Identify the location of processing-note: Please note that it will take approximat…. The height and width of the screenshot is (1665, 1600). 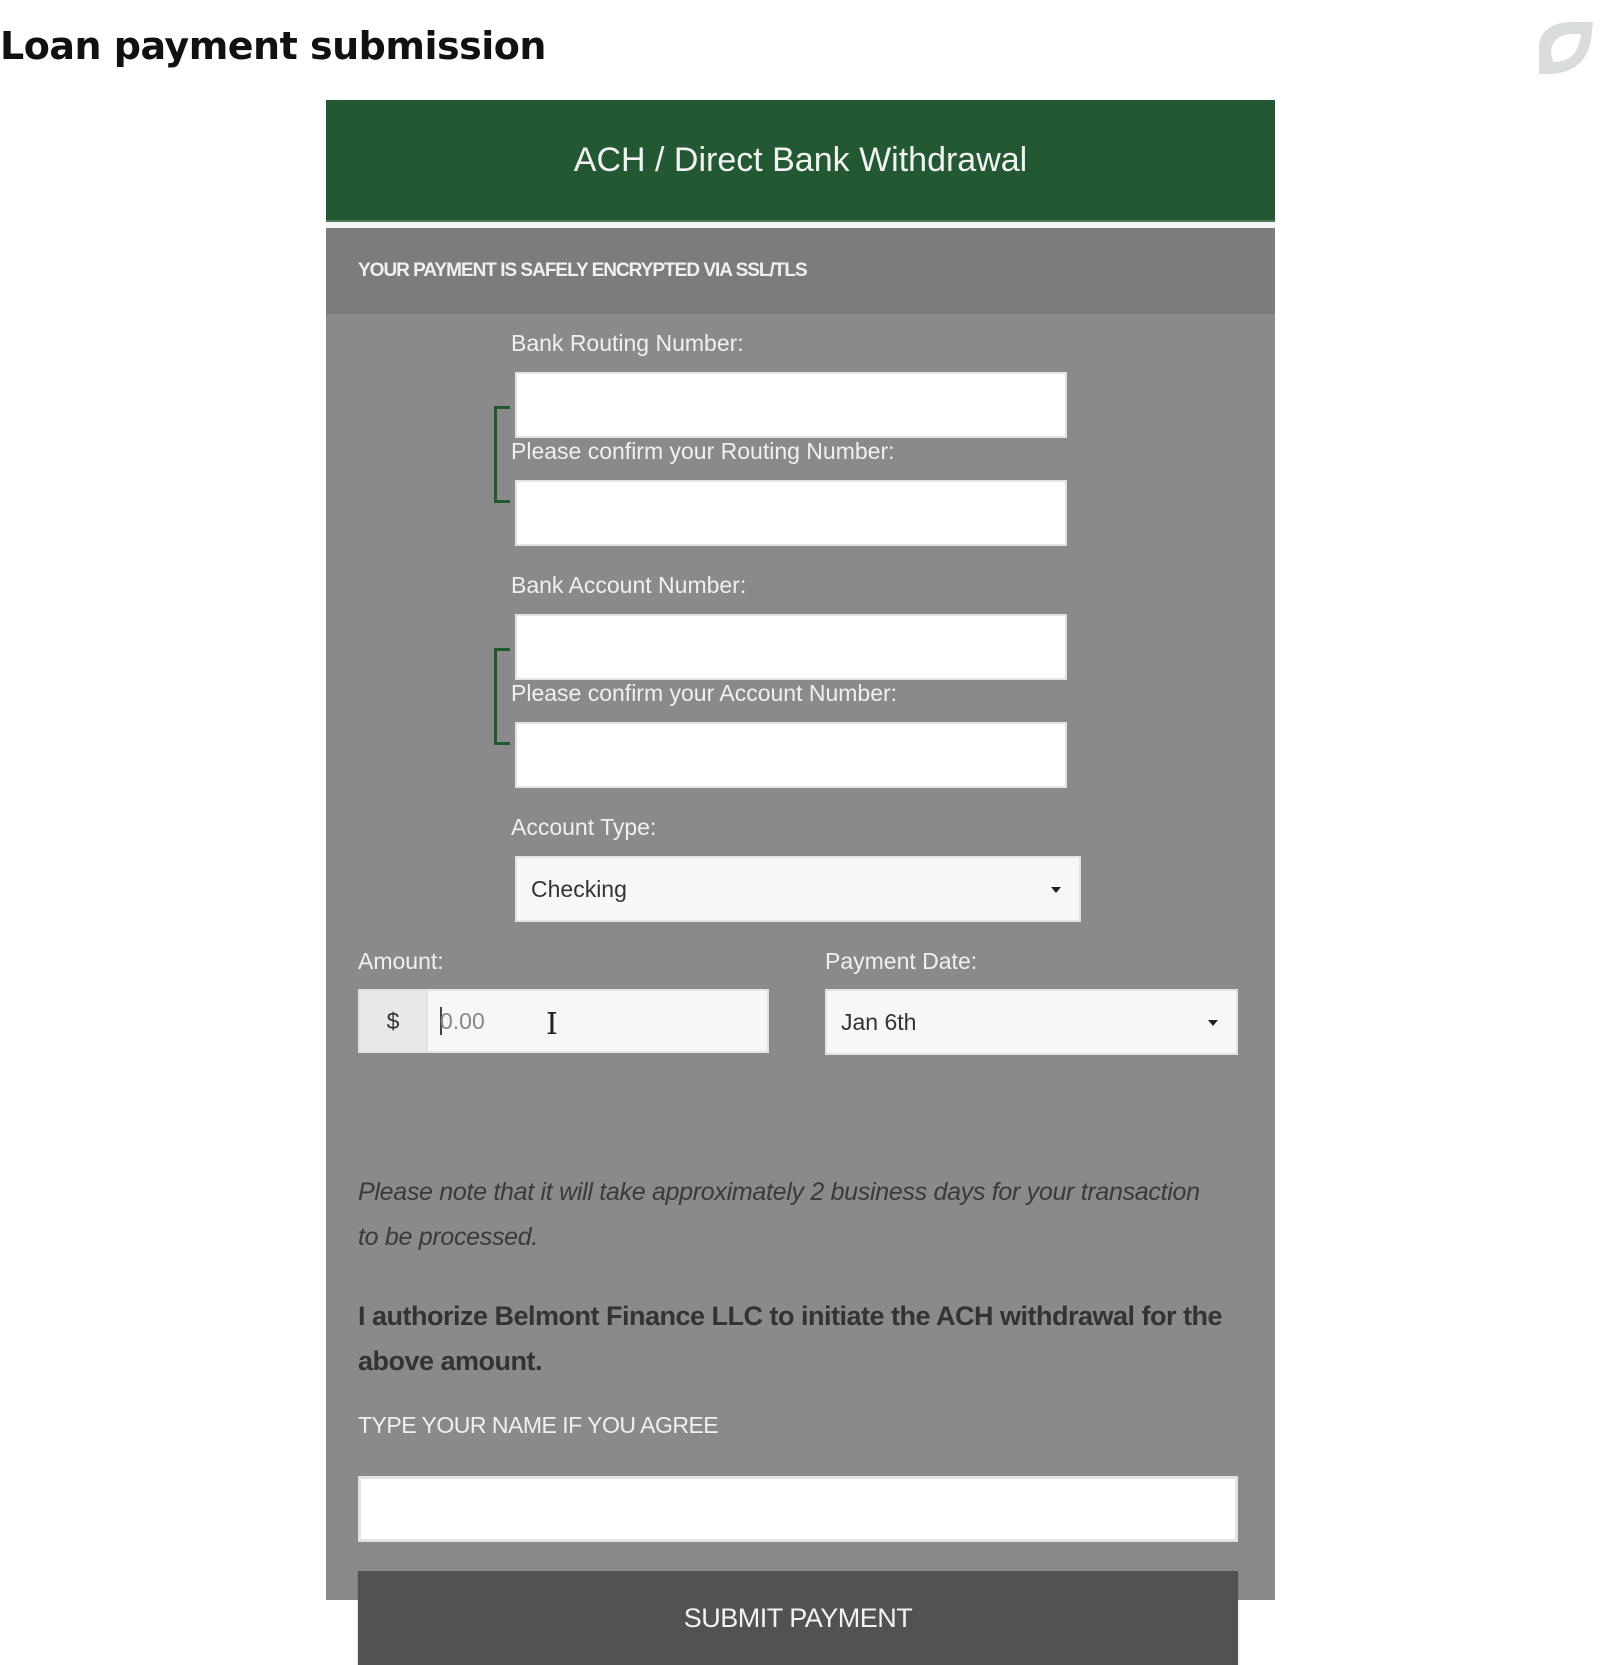
(779, 1214).